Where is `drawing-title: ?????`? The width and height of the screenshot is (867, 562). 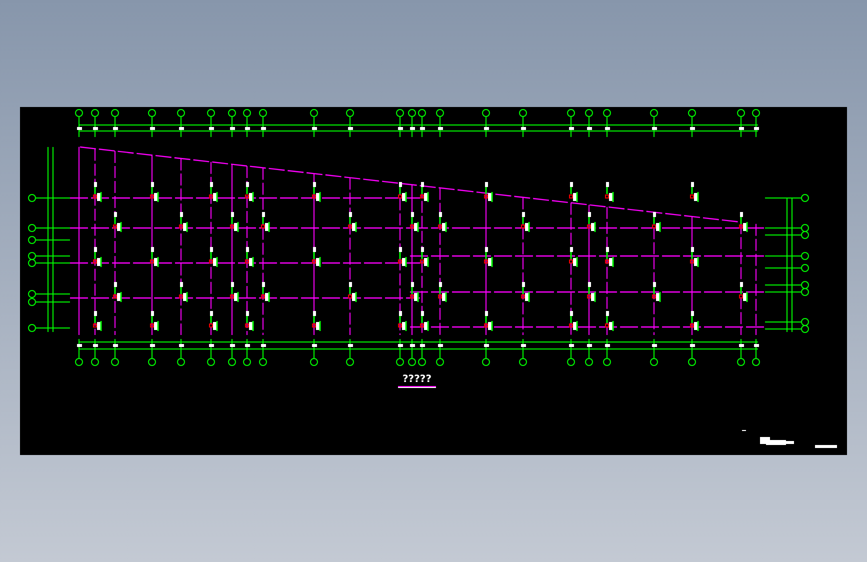
drawing-title: ????? is located at coordinates (416, 380).